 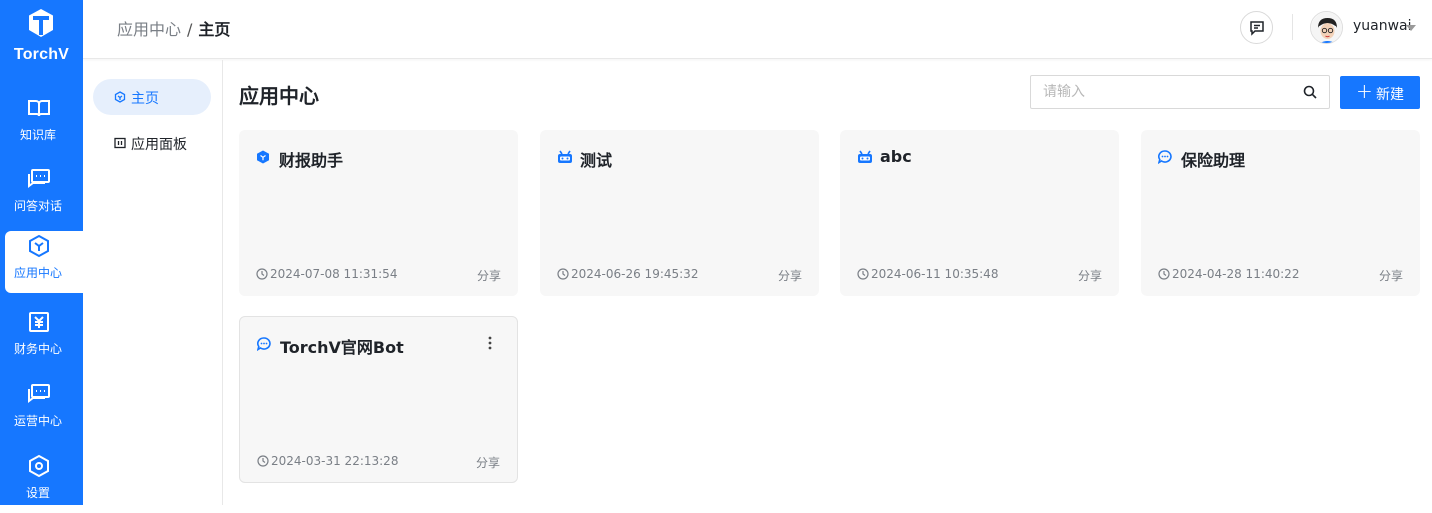 What do you see at coordinates (44, 262) in the screenshot?
I see `rail-item-app-center: 应用中心` at bounding box center [44, 262].